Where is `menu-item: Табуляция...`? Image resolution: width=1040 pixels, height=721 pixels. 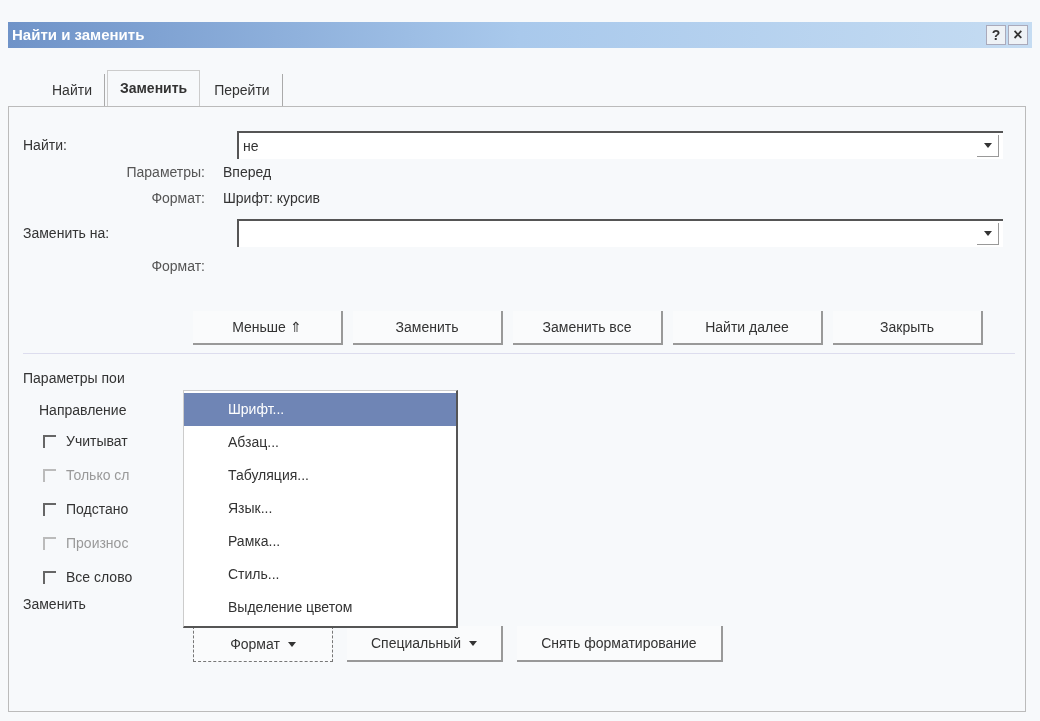 menu-item: Табуляция... is located at coordinates (320, 475).